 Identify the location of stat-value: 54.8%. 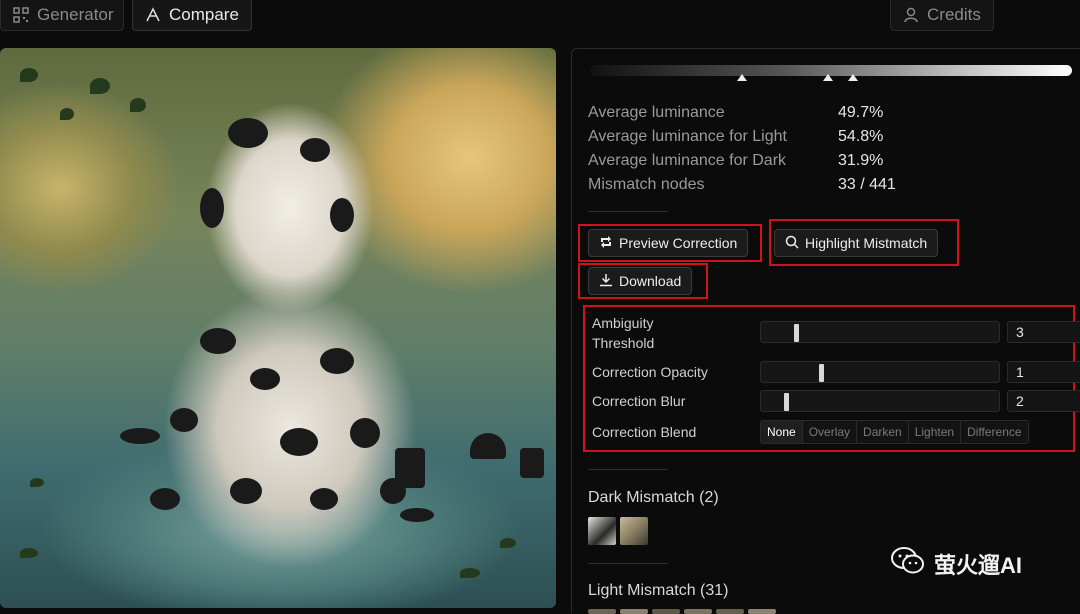
(861, 136).